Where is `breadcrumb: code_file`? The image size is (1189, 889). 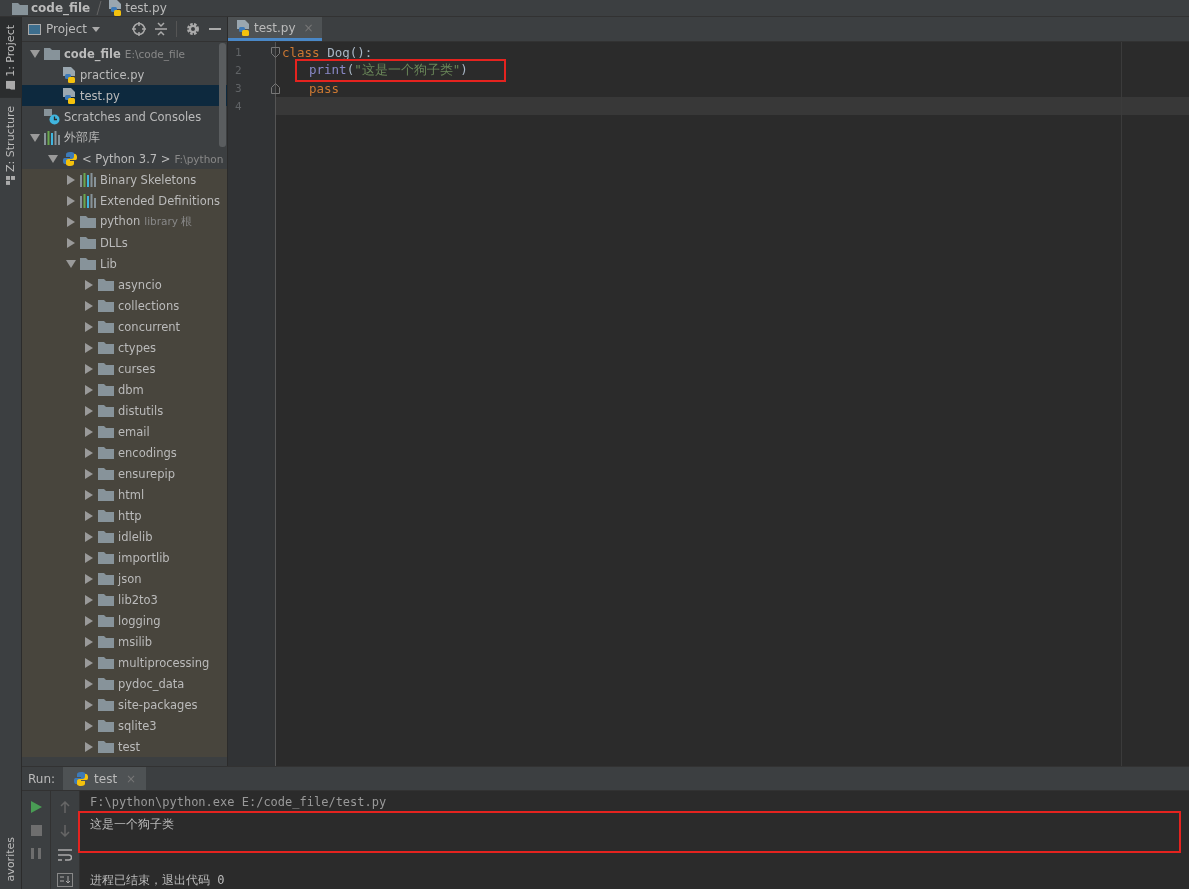
breadcrumb: code_file is located at coordinates (51, 8).